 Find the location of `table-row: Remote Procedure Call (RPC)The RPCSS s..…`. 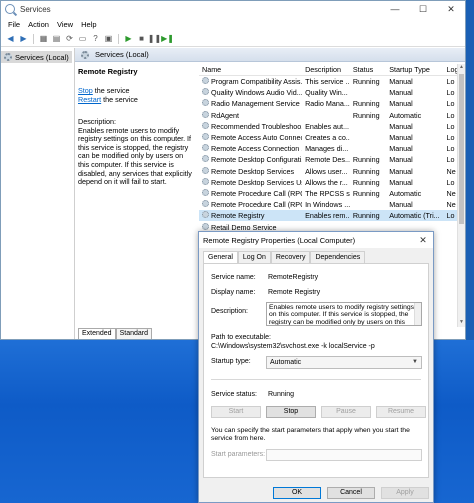

table-row: Remote Procedure Call (RPC)The RPCSS s..… is located at coordinates (328, 193).